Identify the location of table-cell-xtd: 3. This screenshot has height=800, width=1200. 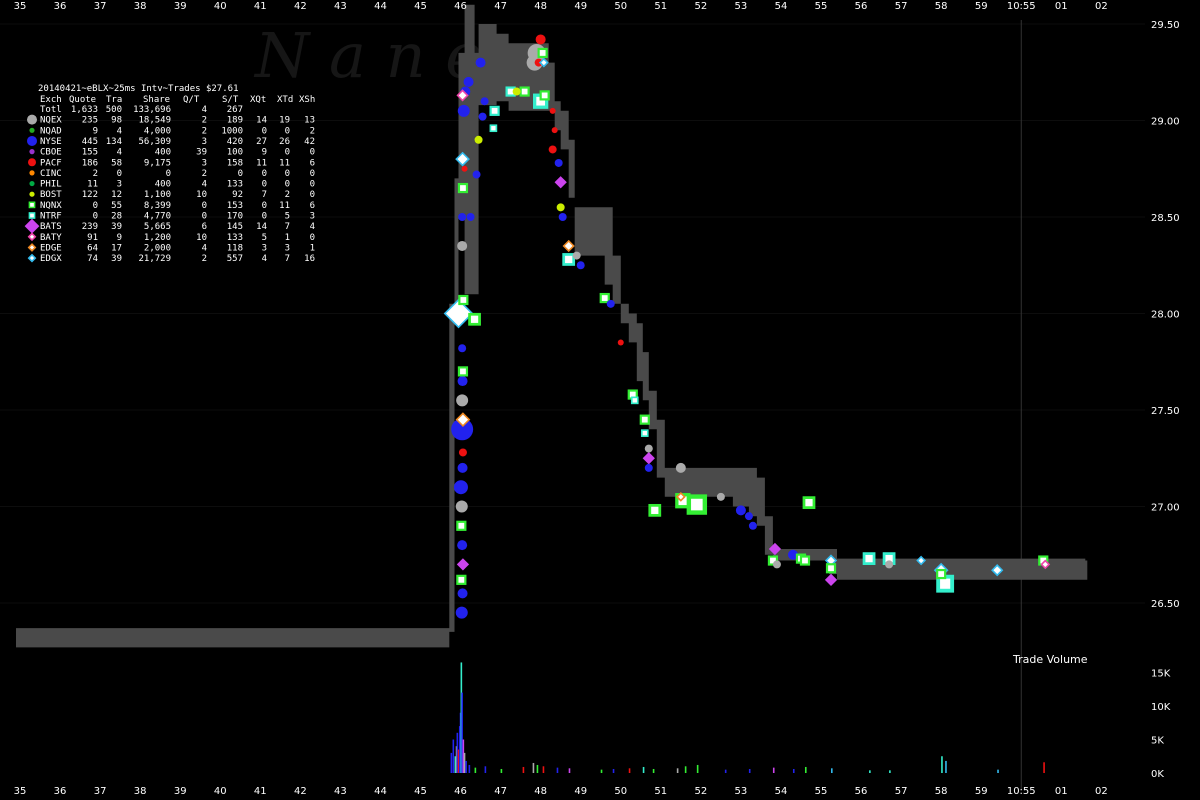
(287, 248).